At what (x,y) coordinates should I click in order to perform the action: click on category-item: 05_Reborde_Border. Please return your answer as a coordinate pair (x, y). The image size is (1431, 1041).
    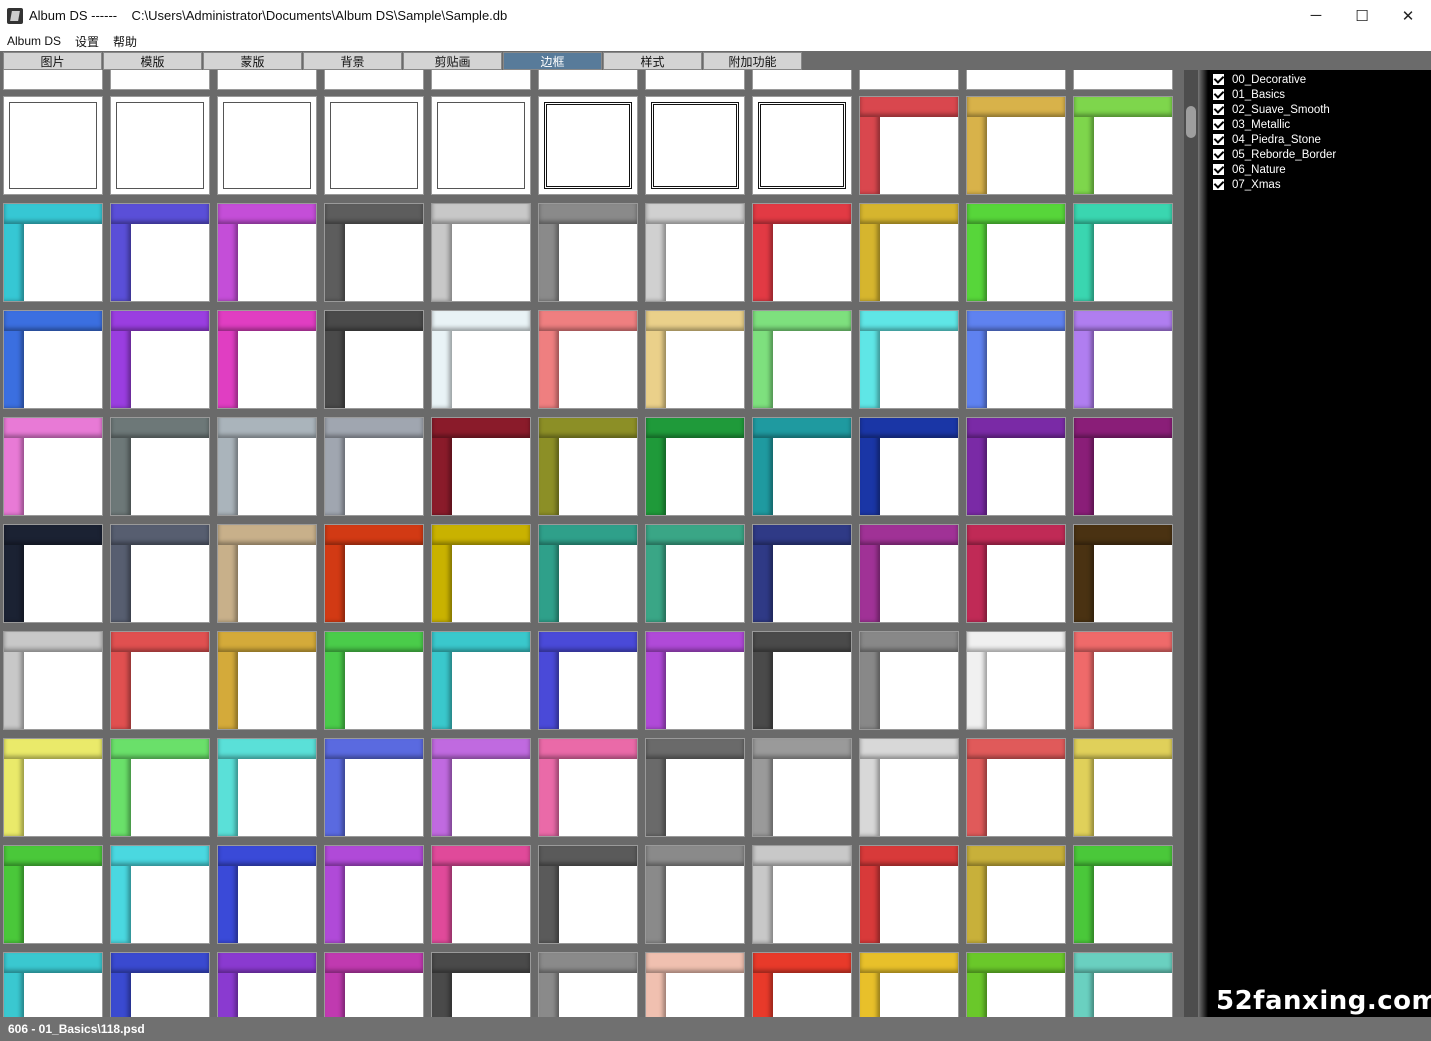
    Looking at the image, I should click on (1274, 154).